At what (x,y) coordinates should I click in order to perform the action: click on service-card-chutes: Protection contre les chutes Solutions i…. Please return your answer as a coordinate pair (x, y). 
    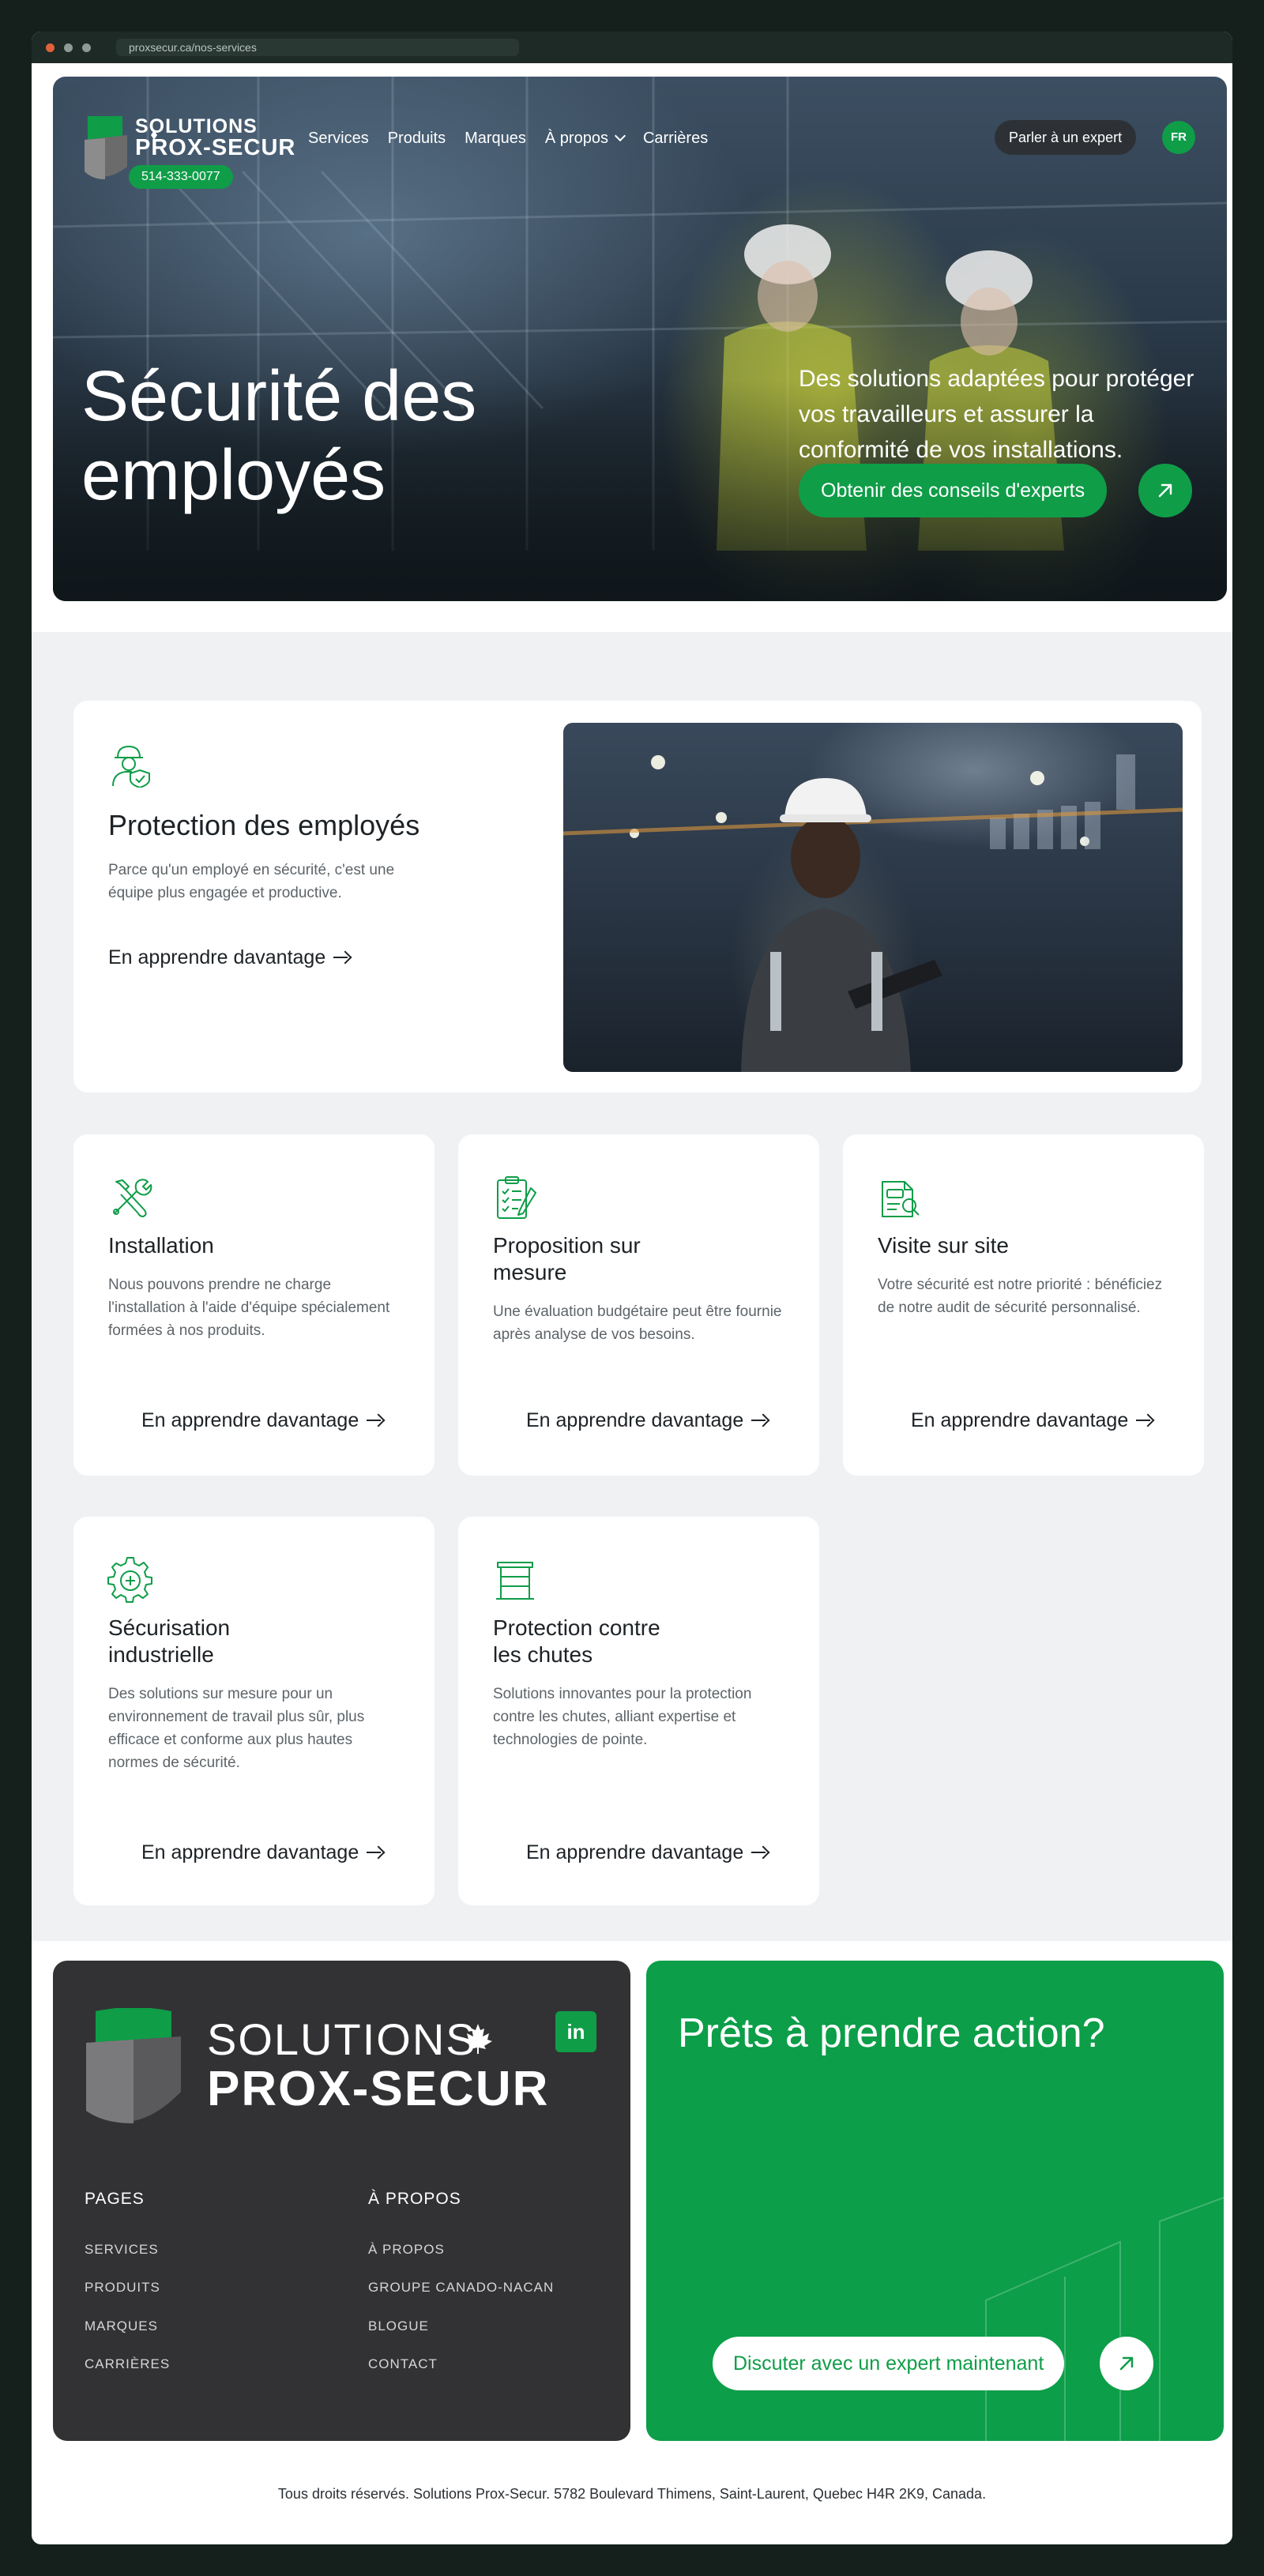
    Looking at the image, I should click on (639, 1711).